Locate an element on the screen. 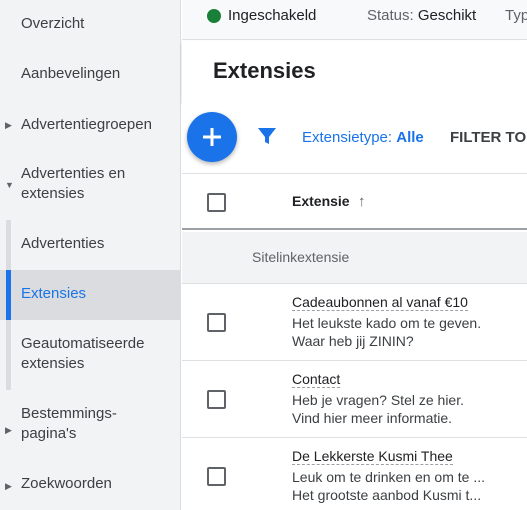 Image resolution: width=527 pixels, height=510 pixels. page-title: Extensies is located at coordinates (264, 70).